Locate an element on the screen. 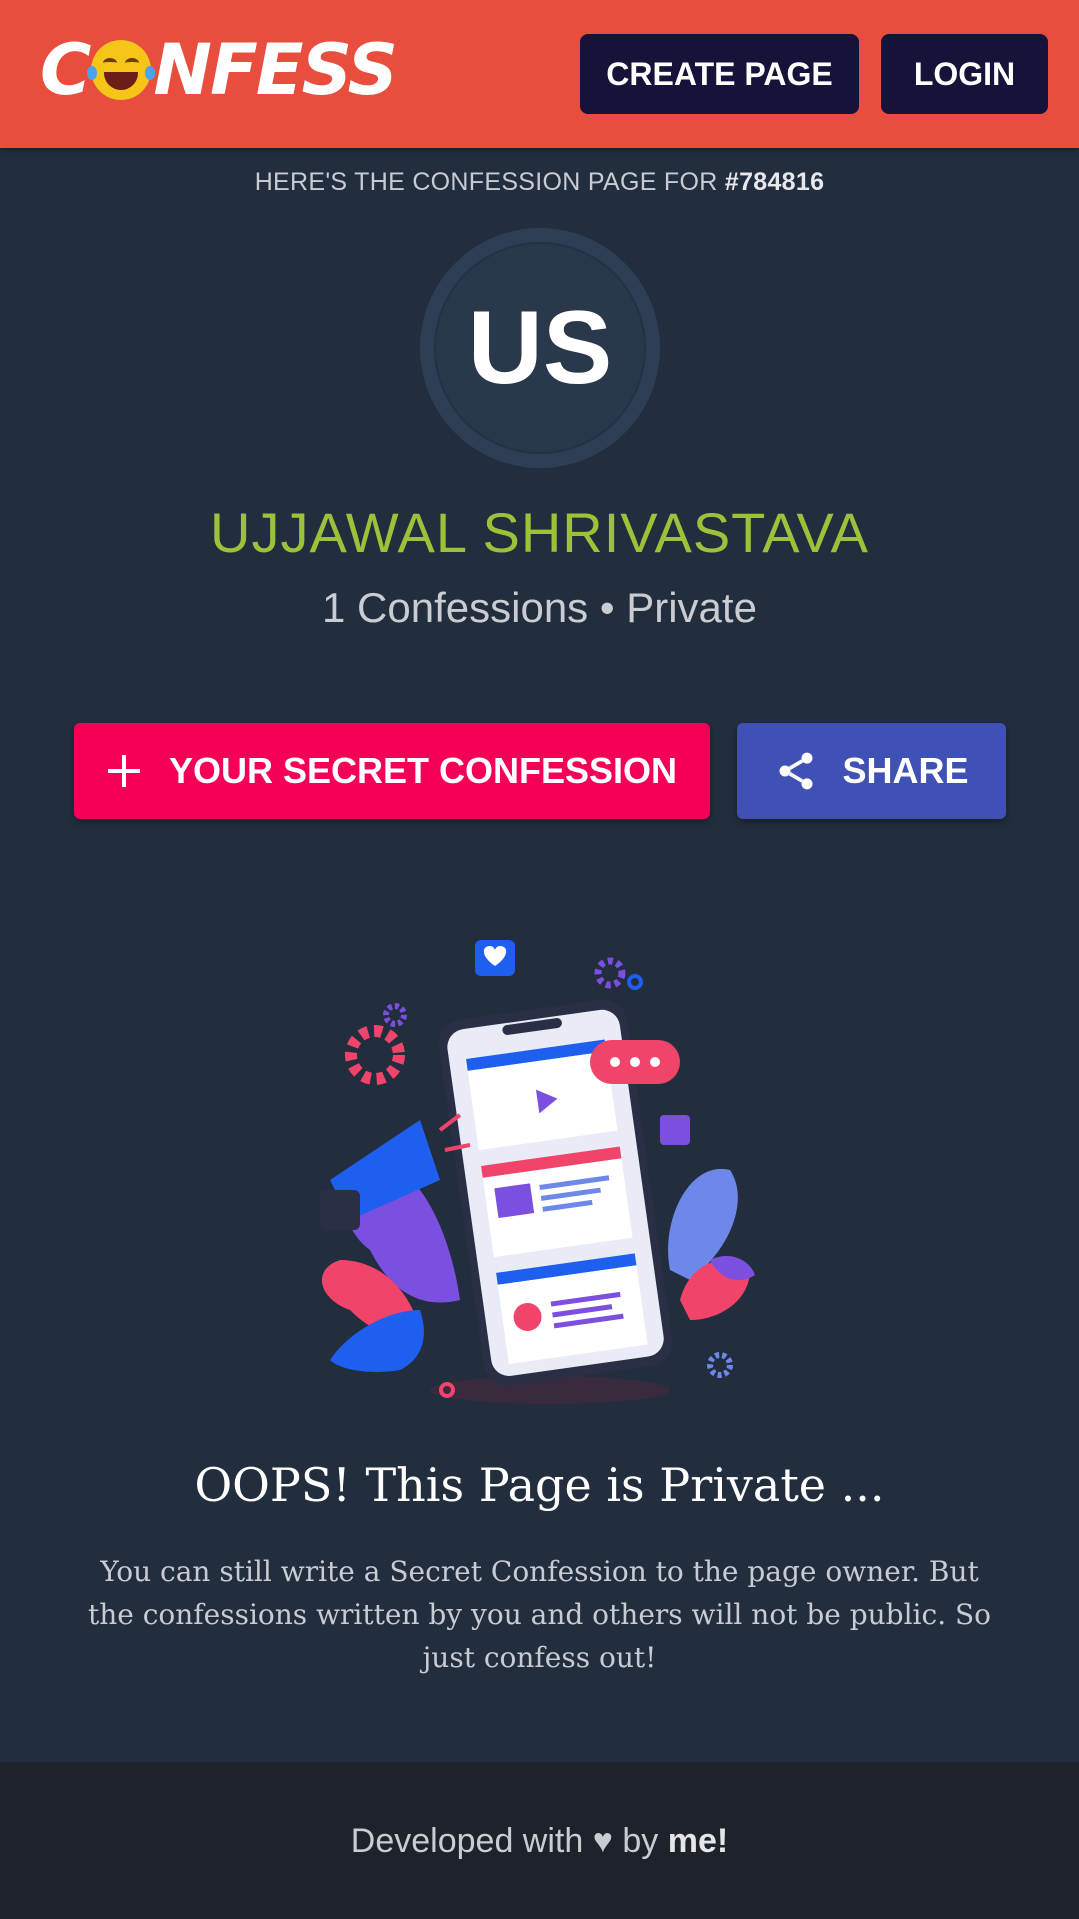  share-label: SHARE is located at coordinates (905, 770).